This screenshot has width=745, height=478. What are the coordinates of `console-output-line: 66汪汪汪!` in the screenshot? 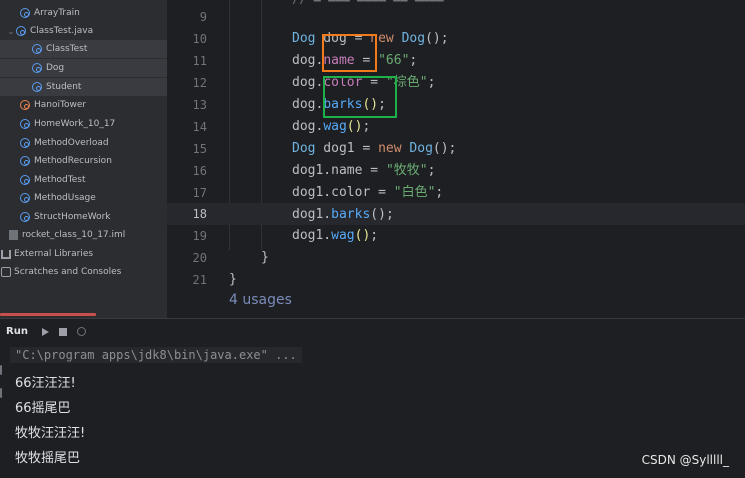 It's located at (45, 383).